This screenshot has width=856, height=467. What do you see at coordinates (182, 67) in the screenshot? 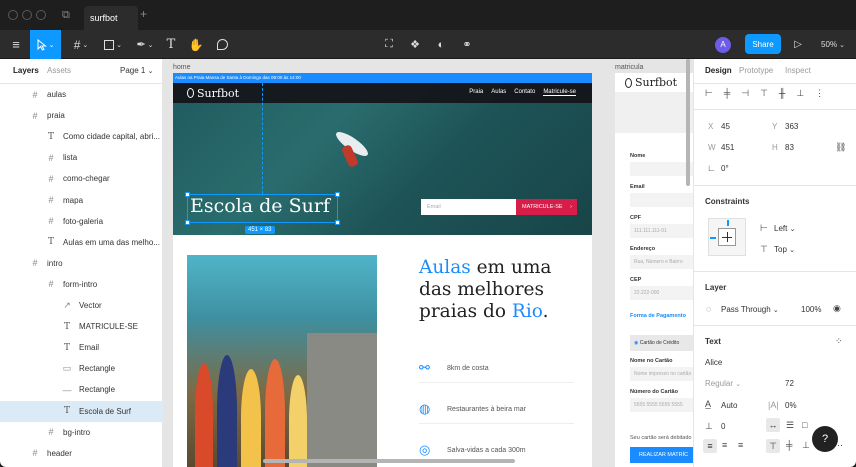
I see `frame-label-home: home` at bounding box center [182, 67].